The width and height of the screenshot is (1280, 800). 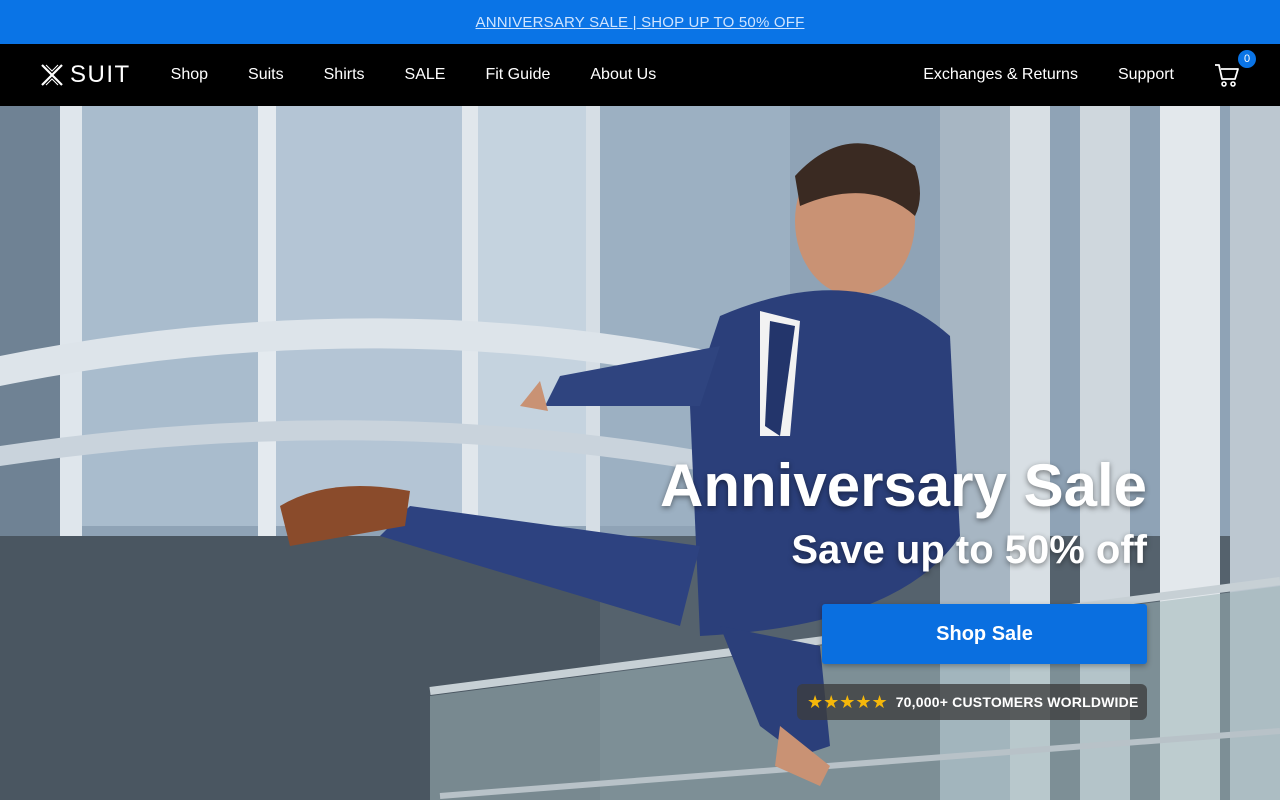 What do you see at coordinates (1000, 75) in the screenshot?
I see `nav-exchanges-returns: Exchanges & Returns` at bounding box center [1000, 75].